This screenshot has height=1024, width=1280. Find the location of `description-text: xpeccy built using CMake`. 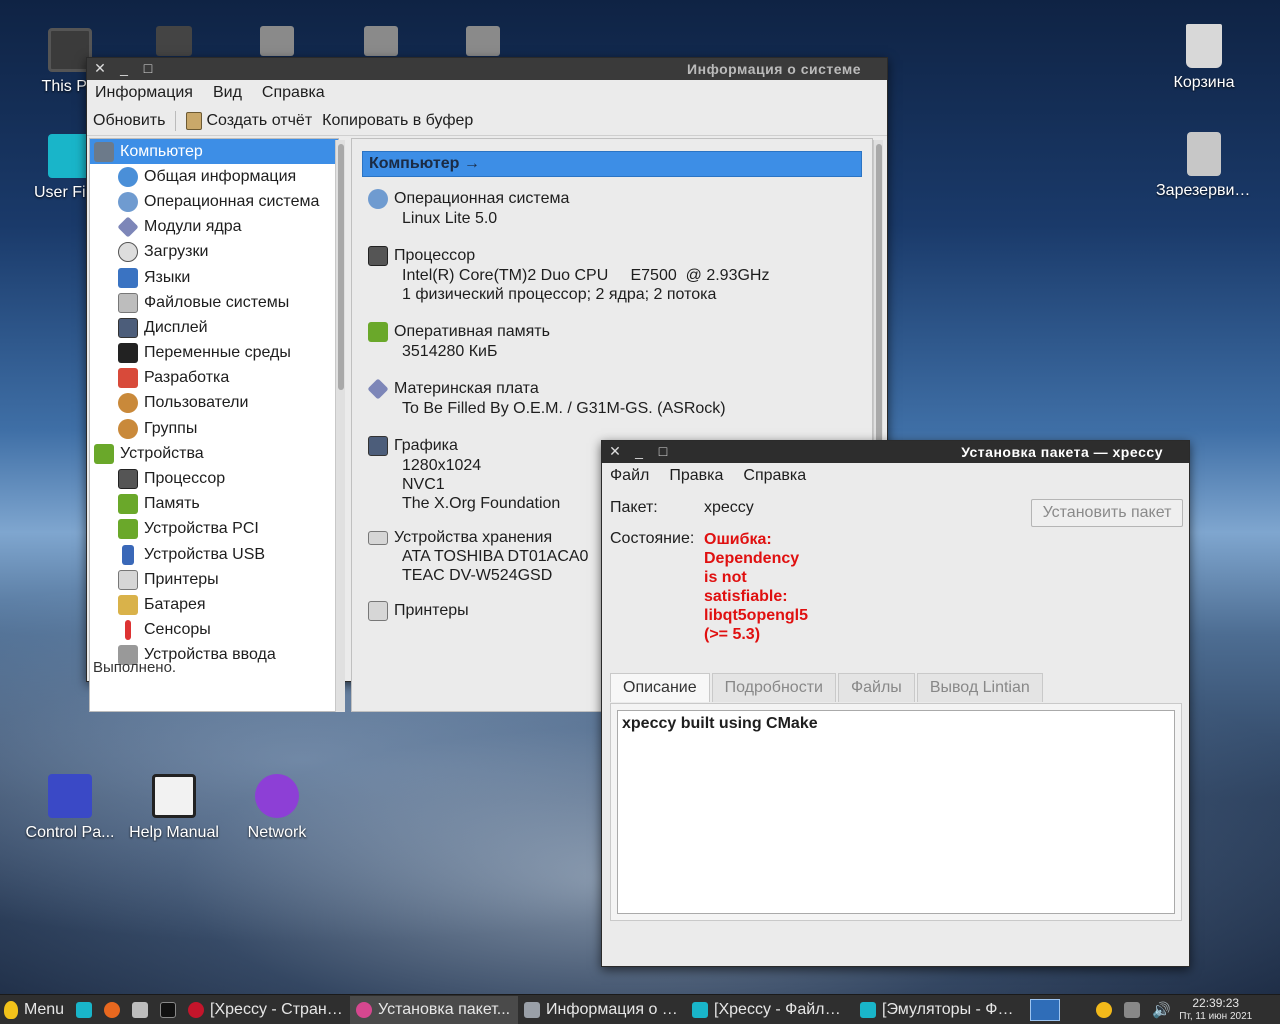

description-text: xpeccy built using CMake is located at coordinates (896, 812).